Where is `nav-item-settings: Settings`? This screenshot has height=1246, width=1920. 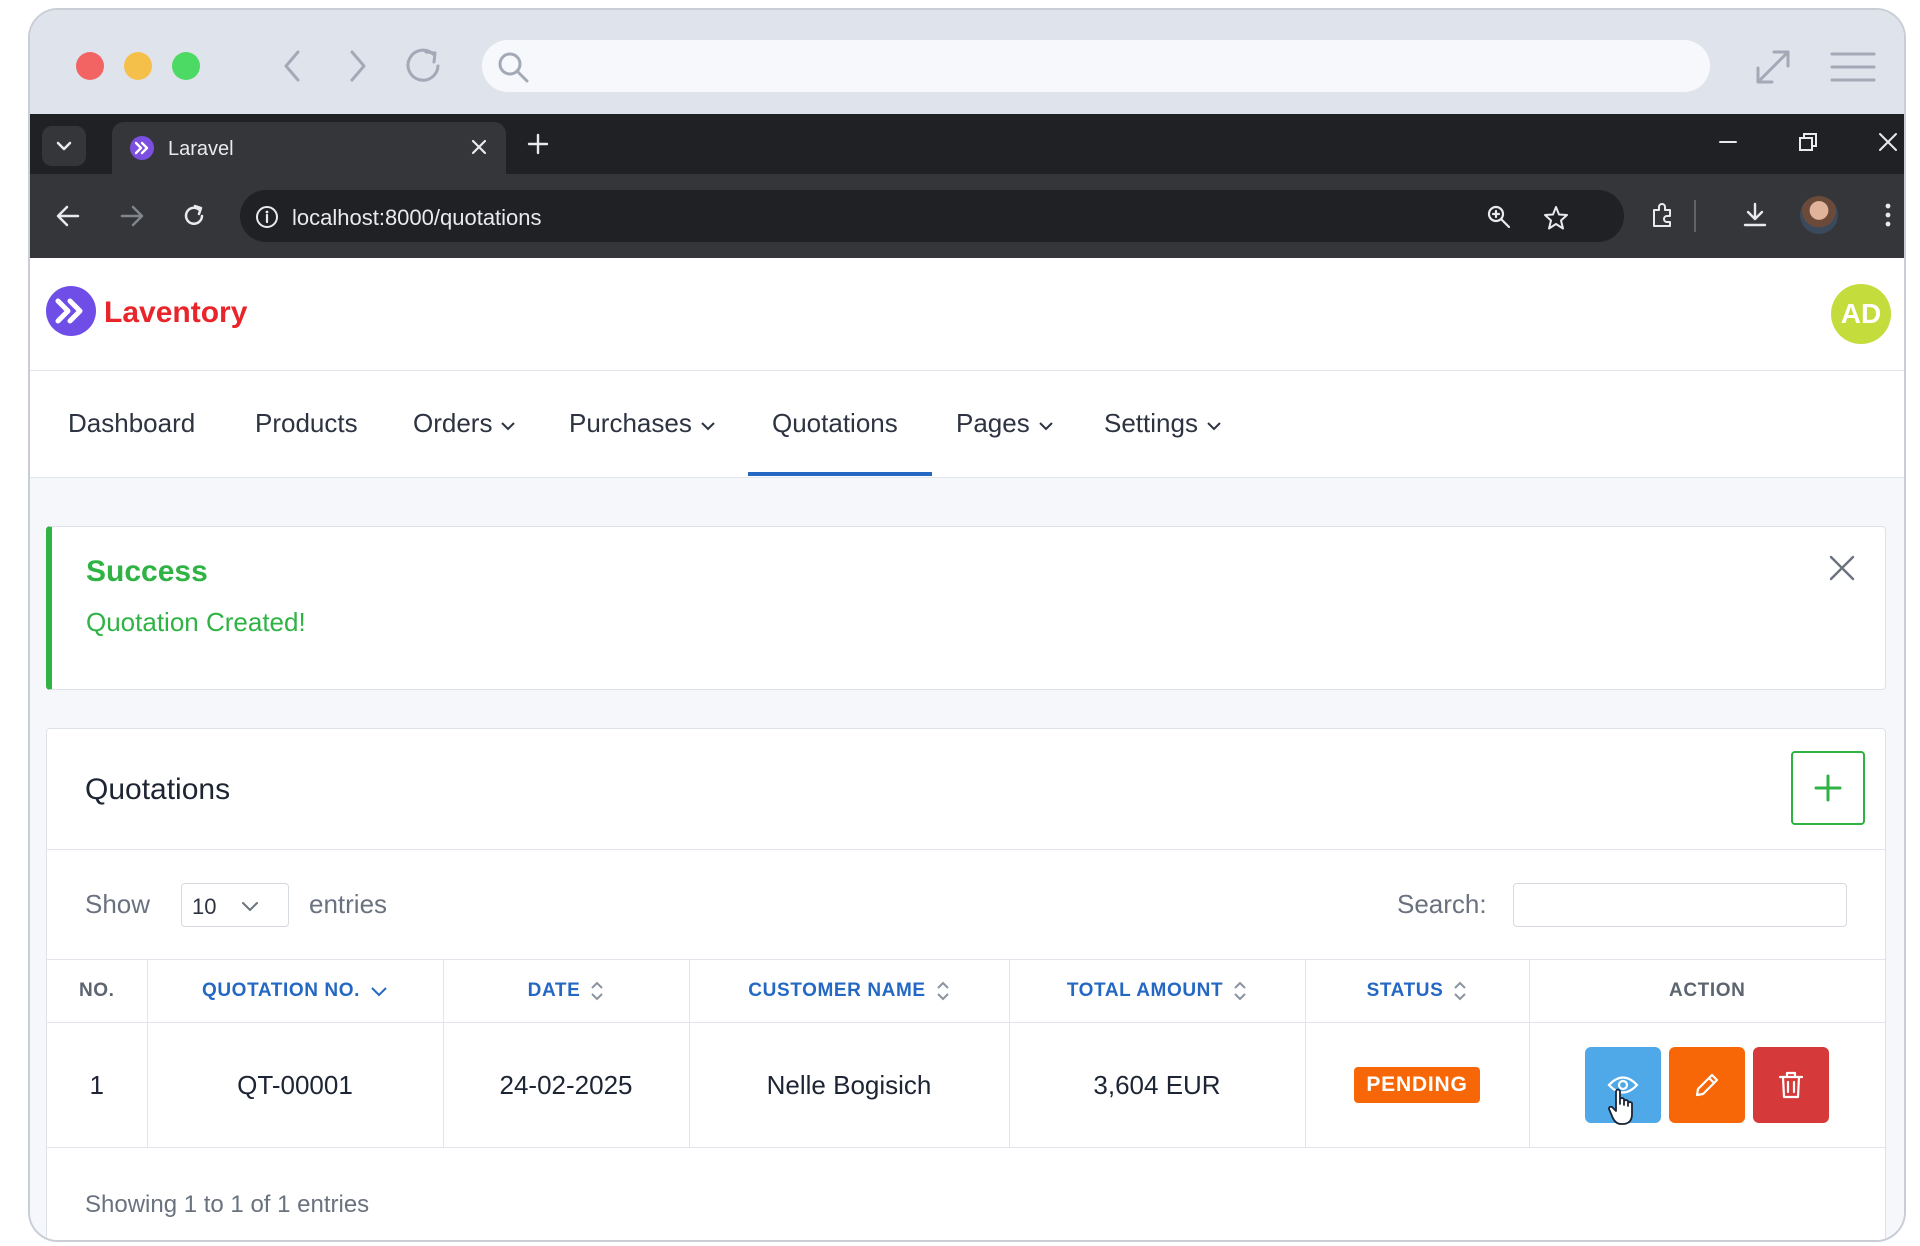 nav-item-settings: Settings is located at coordinates (1163, 423).